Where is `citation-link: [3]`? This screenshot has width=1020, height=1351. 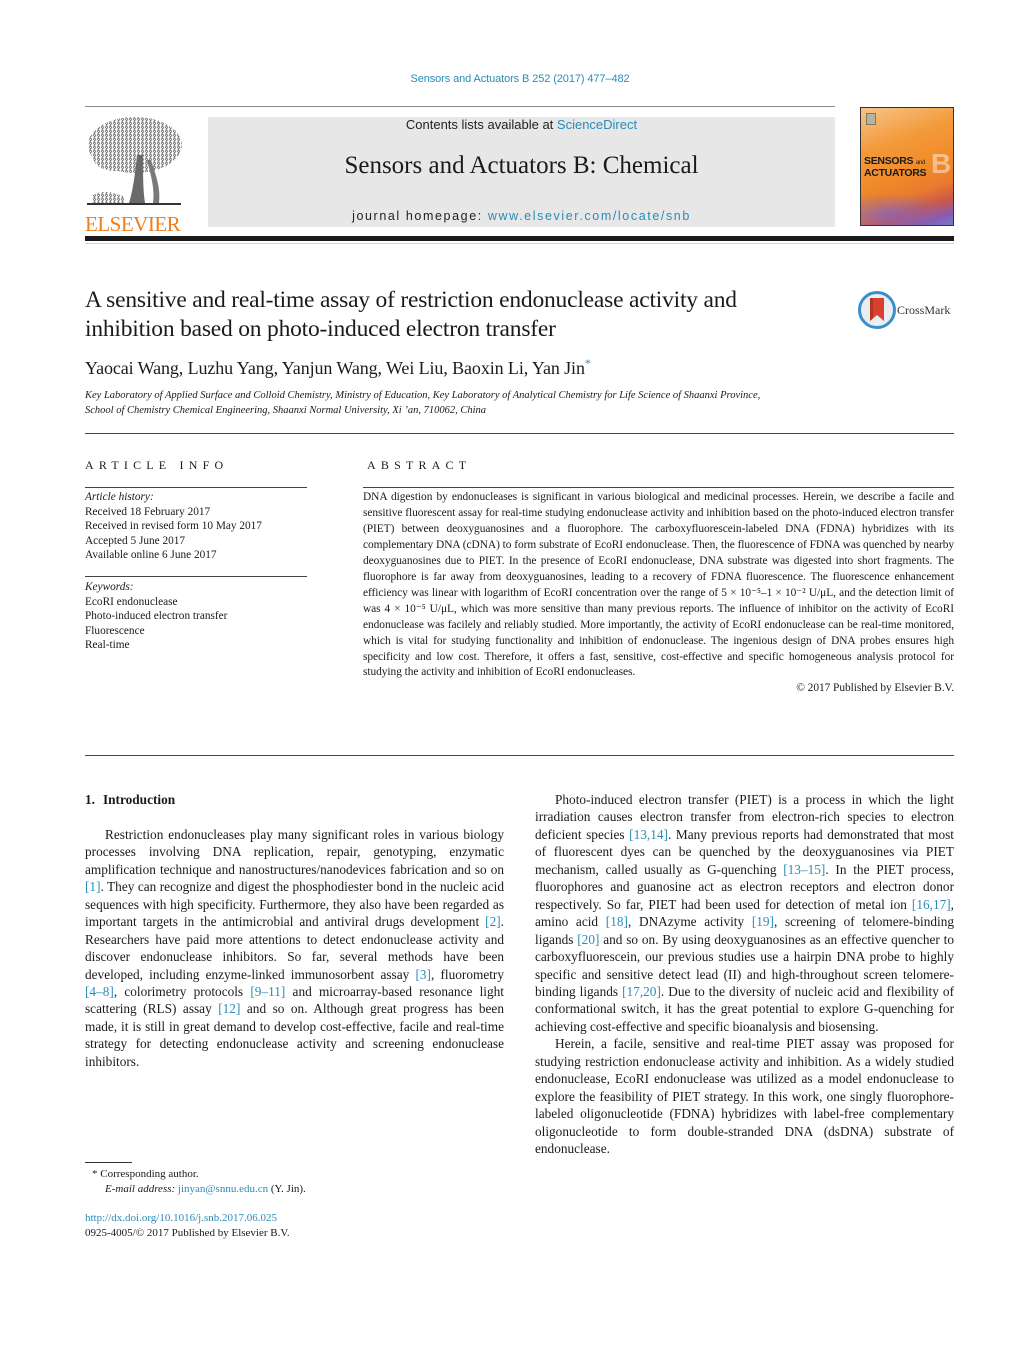 citation-link: [3] is located at coordinates (423, 974).